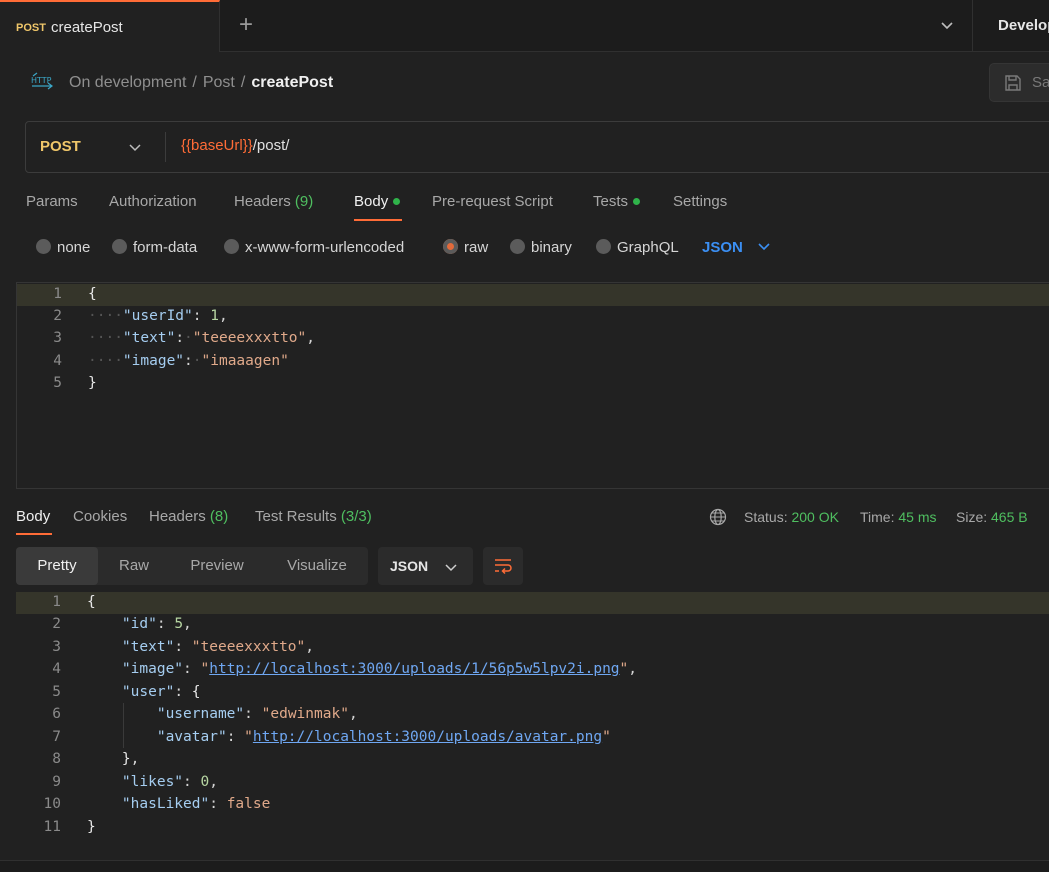 This screenshot has width=1049, height=872. I want to click on tab-settings: Settings, so click(700, 201).